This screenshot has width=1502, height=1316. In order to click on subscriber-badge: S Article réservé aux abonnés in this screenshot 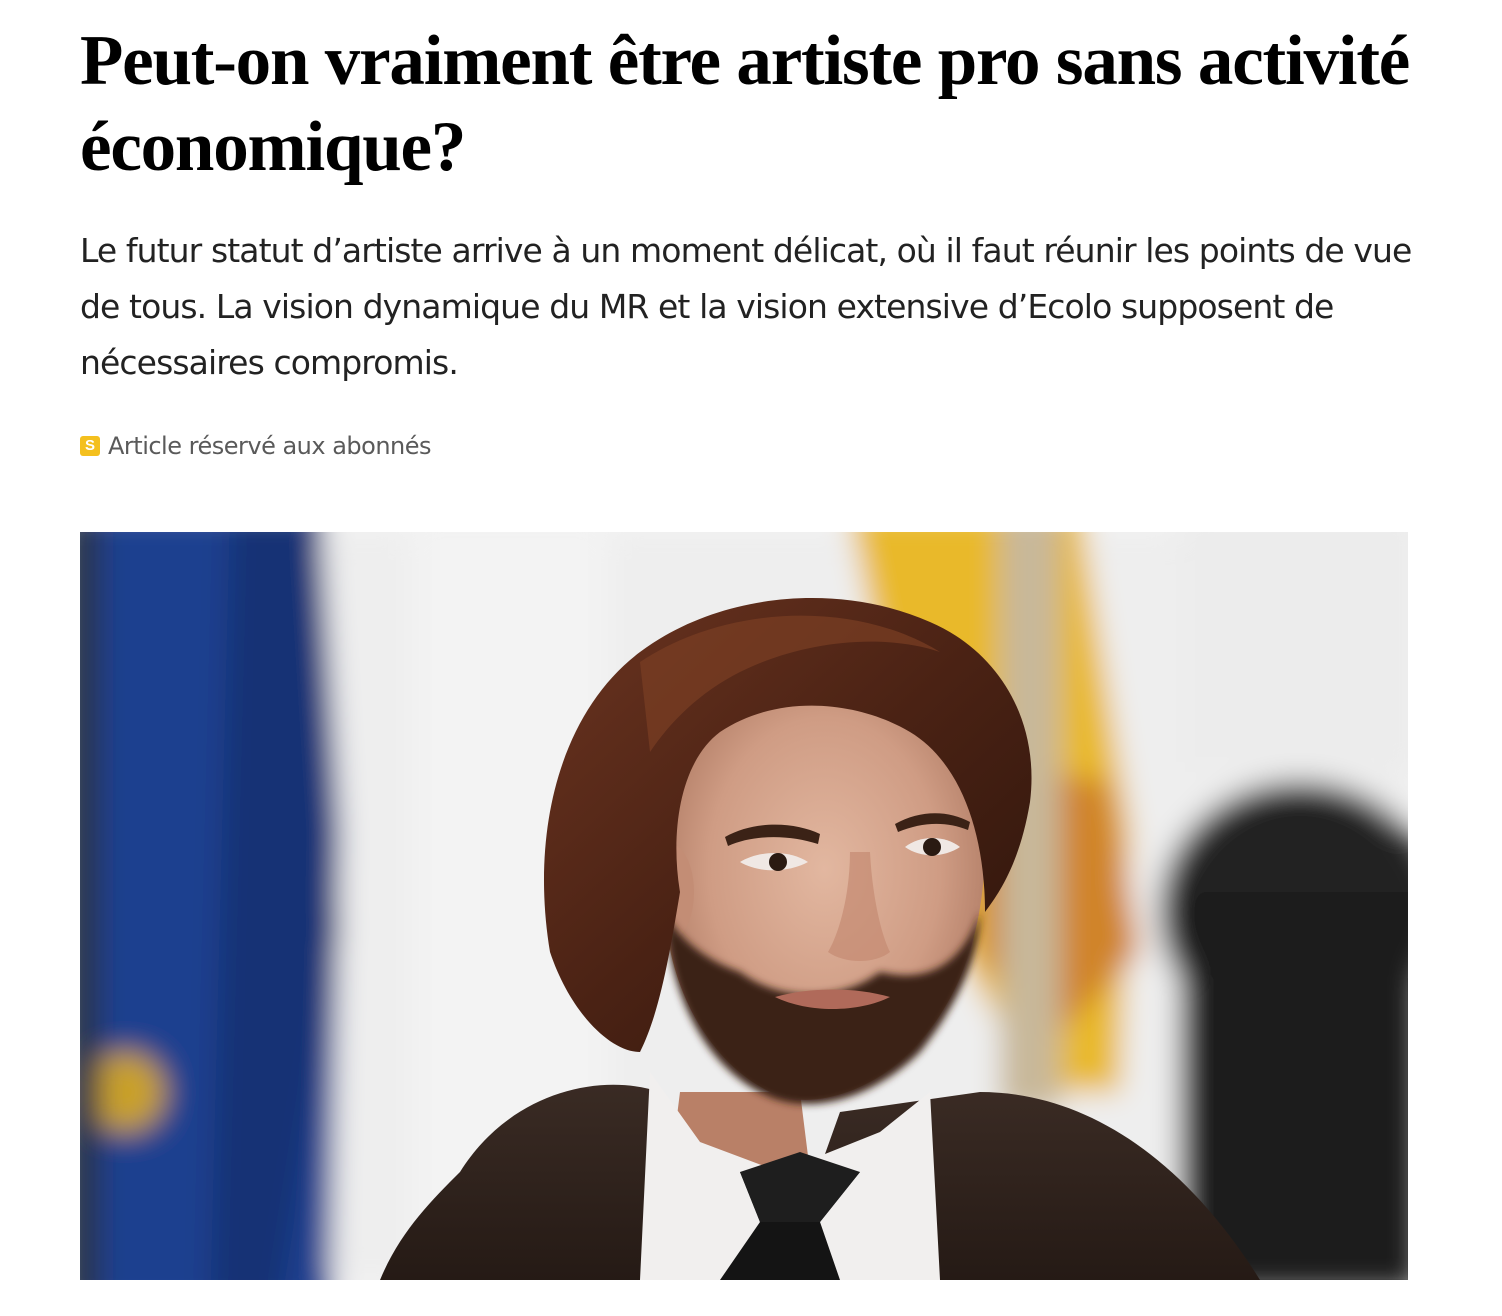, I will do `click(750, 446)`.